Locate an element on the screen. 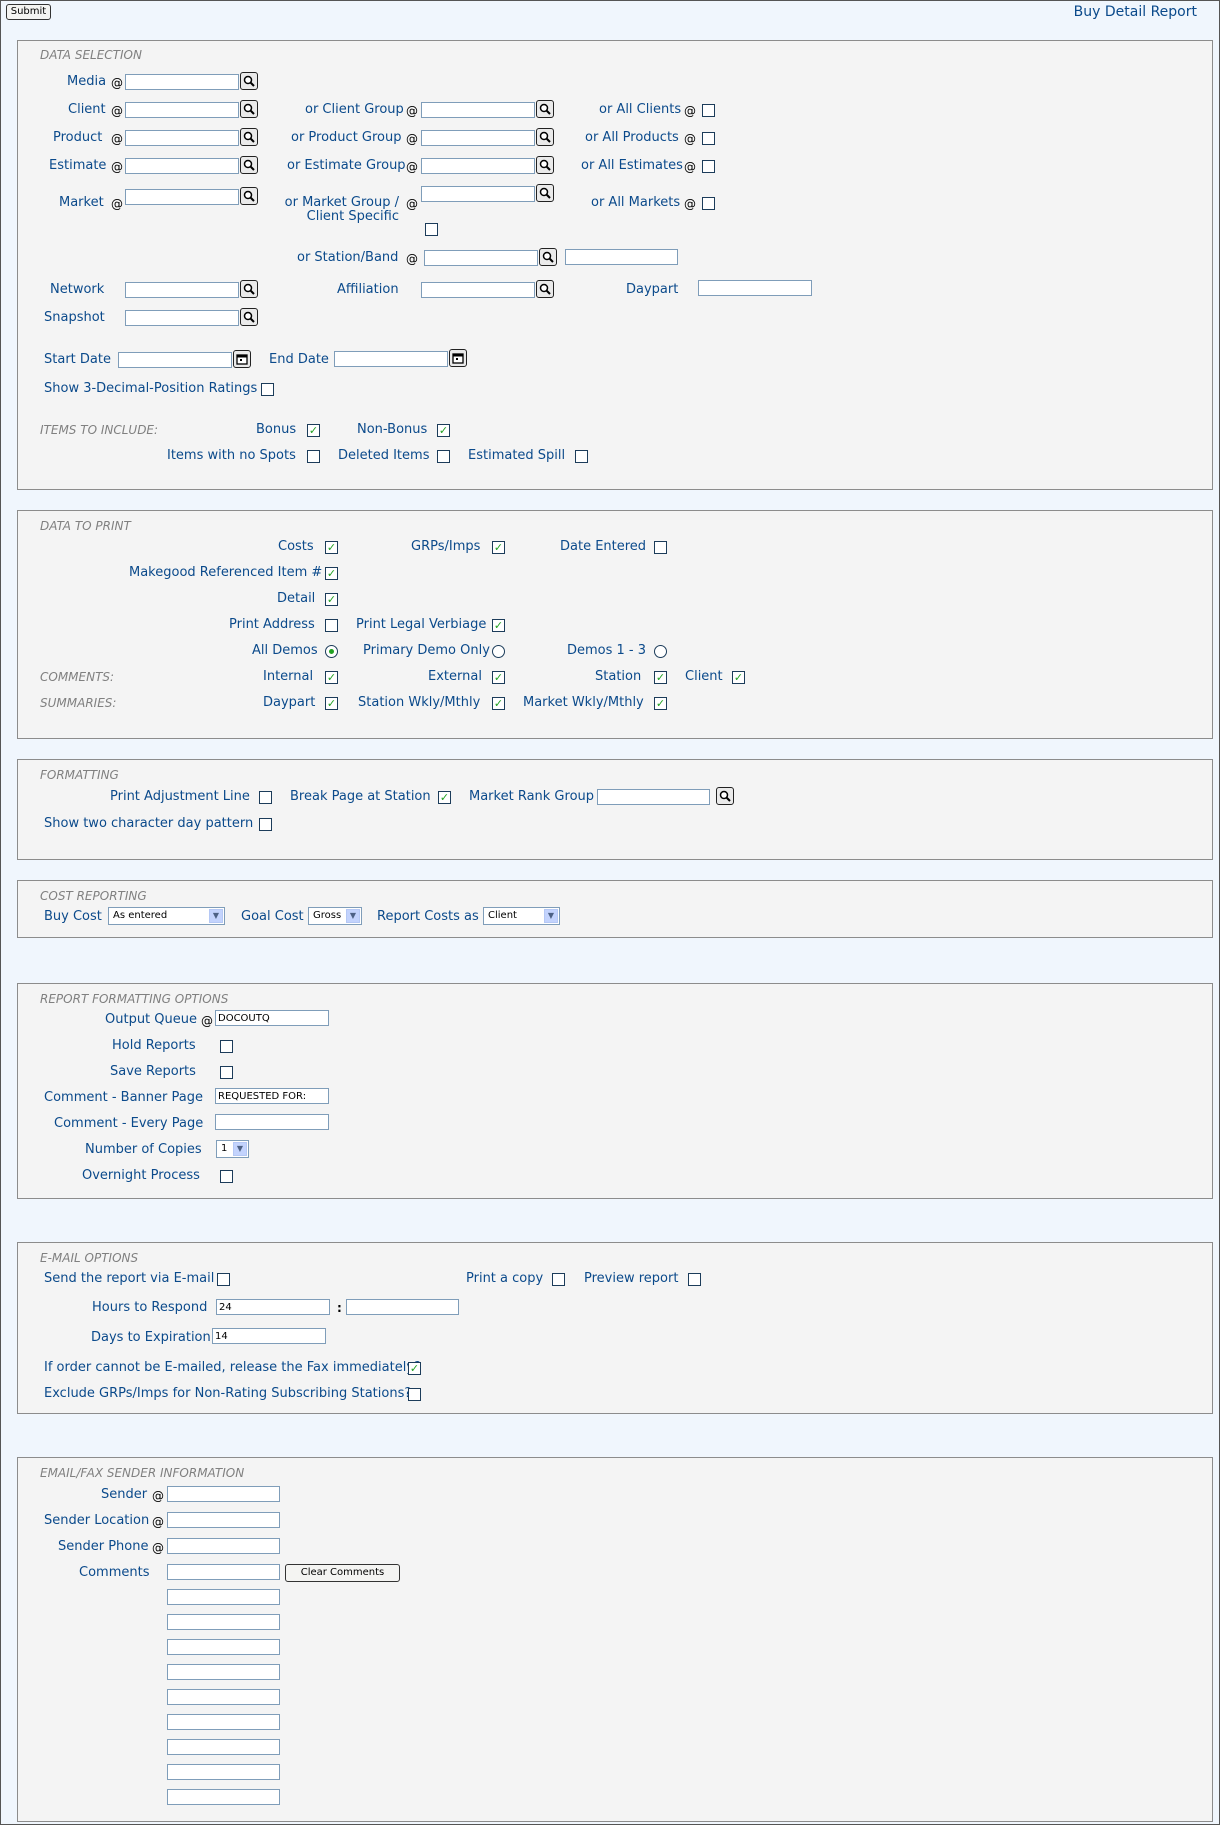  print-address-checkbox is located at coordinates (331, 625).